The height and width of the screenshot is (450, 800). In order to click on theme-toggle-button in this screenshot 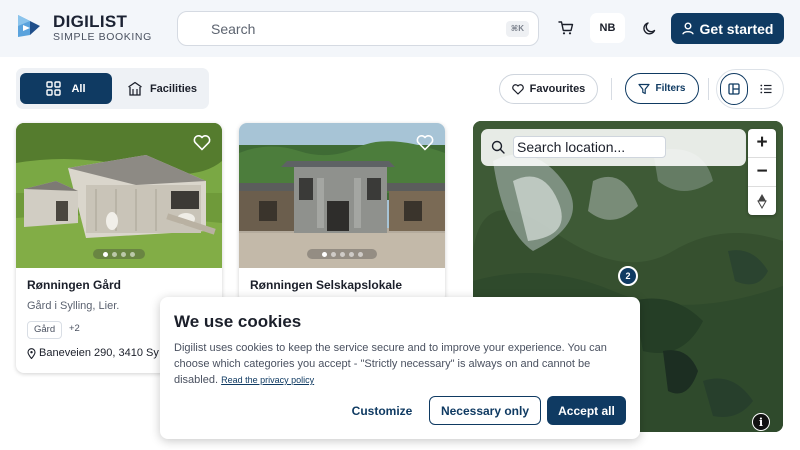, I will do `click(649, 28)`.